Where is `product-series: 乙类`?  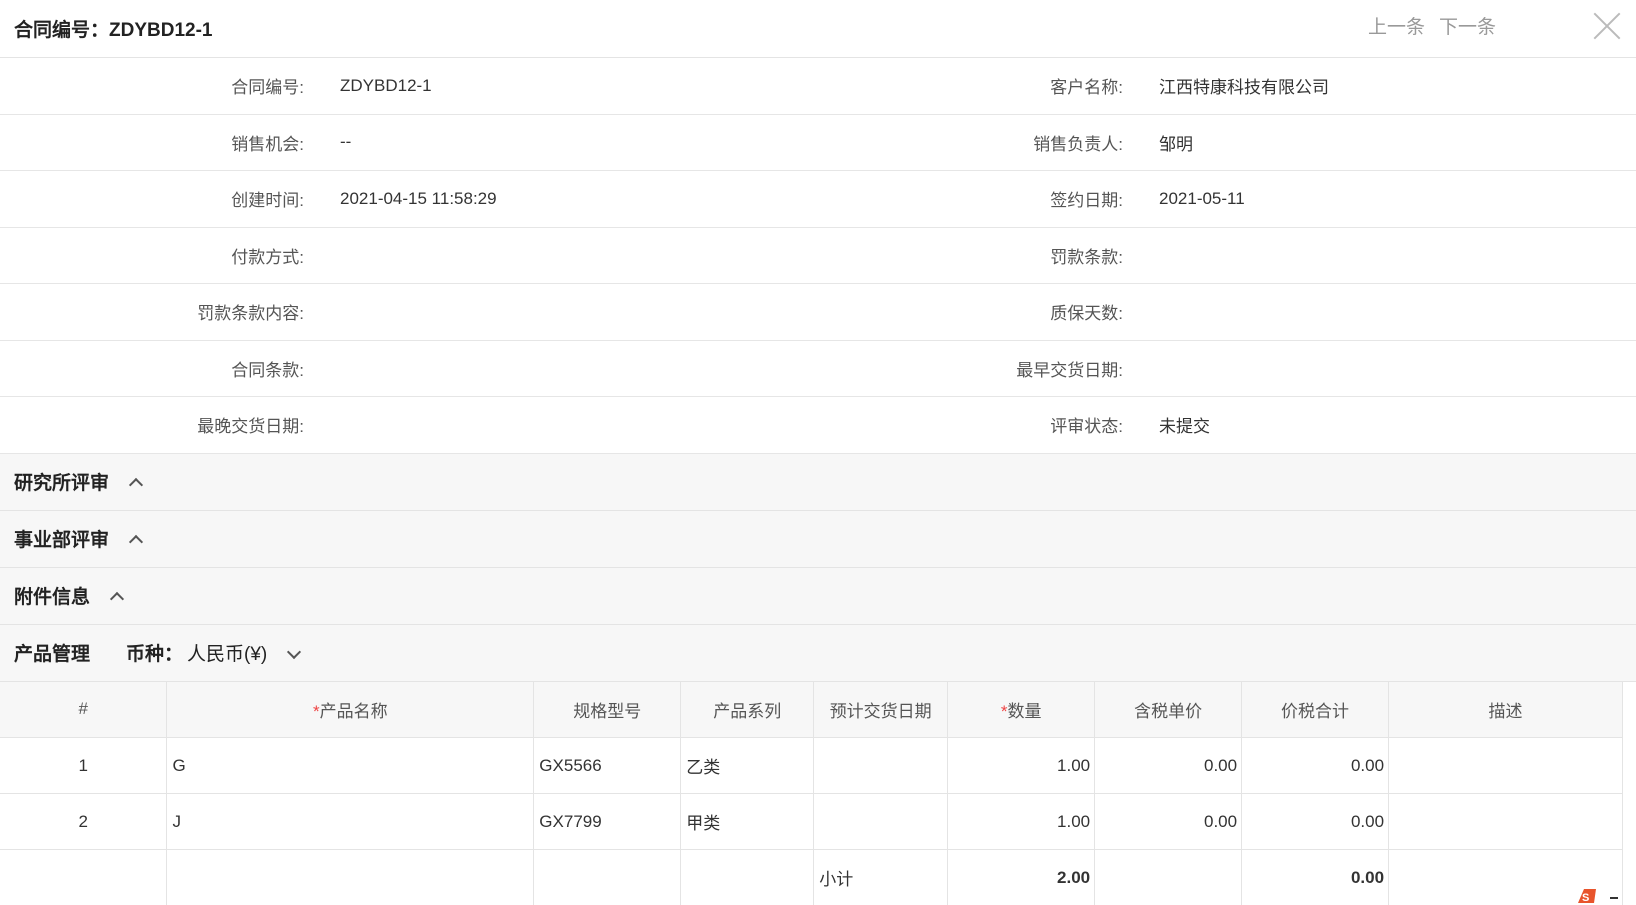
product-series: 乙类 is located at coordinates (747, 766).